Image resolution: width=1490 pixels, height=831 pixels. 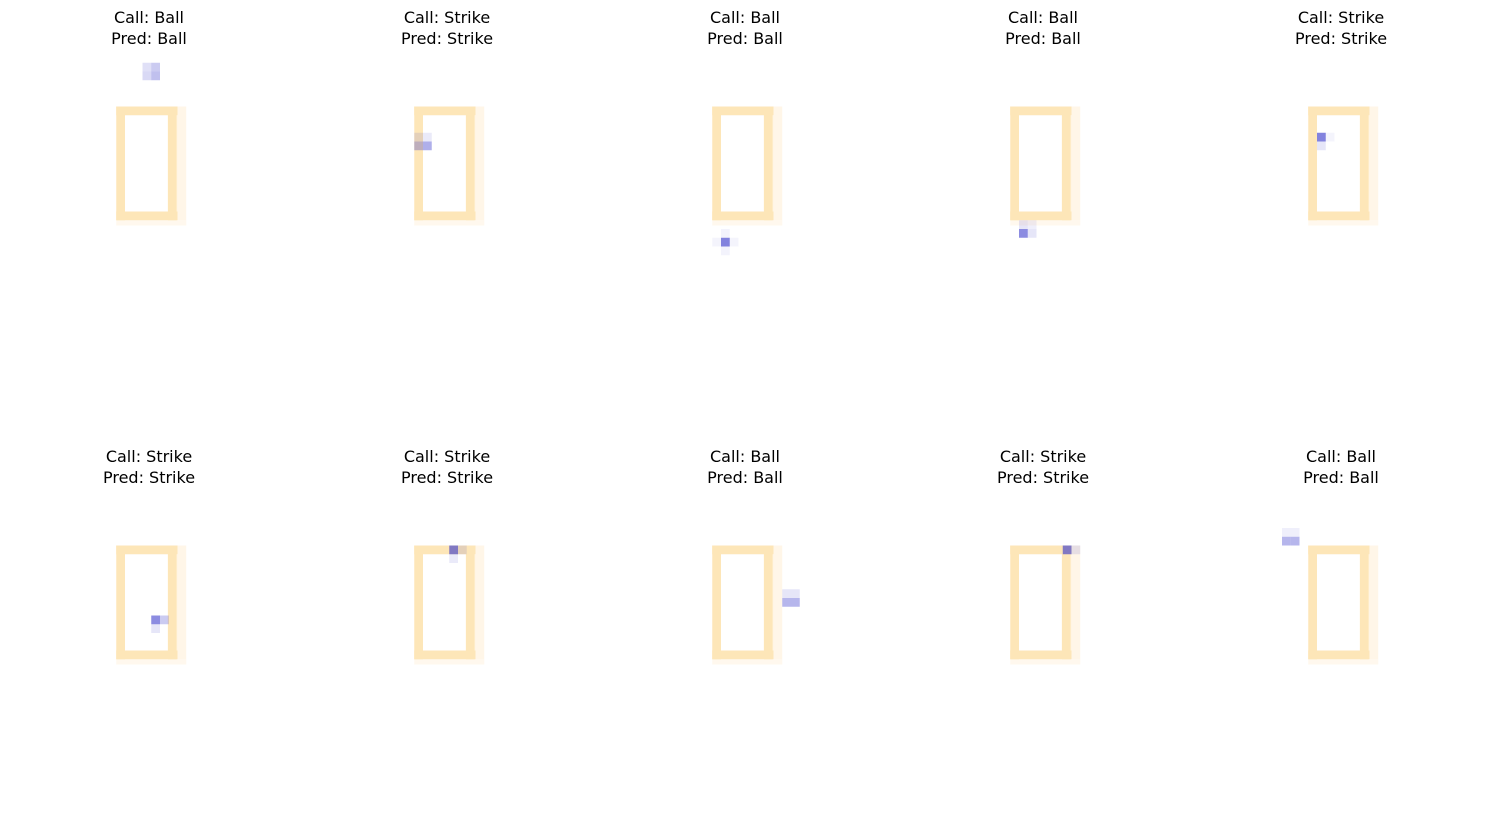 I want to click on panel-2: Call: Strike Pred: Strike, so click(x=447, y=196).